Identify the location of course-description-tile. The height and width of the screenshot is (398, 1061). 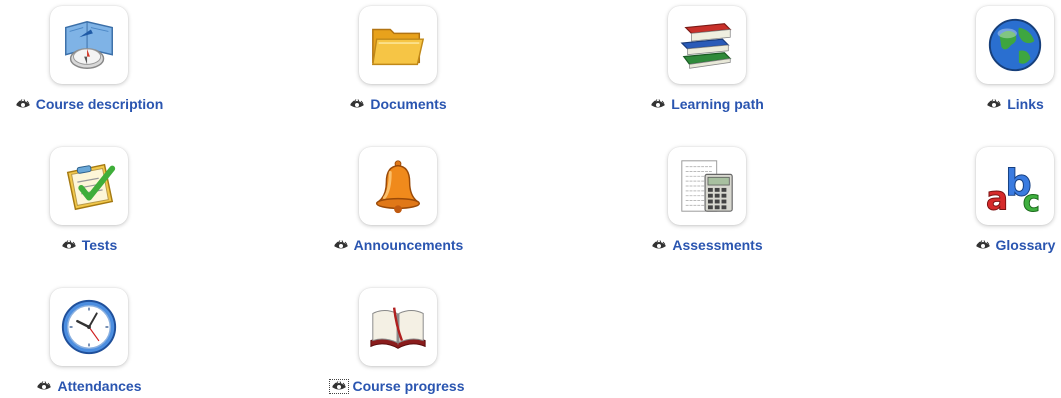
(89, 45).